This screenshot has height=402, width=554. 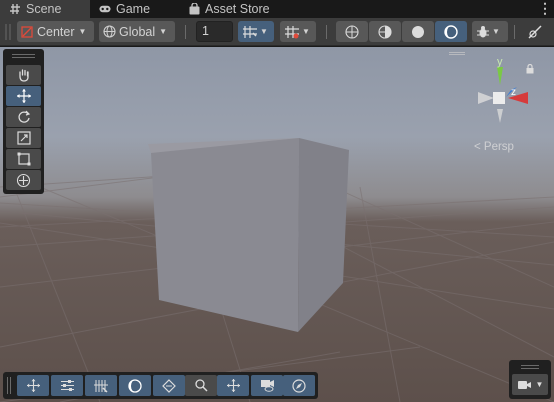 I want to click on gizmo-y-label: y, so click(x=500, y=62).